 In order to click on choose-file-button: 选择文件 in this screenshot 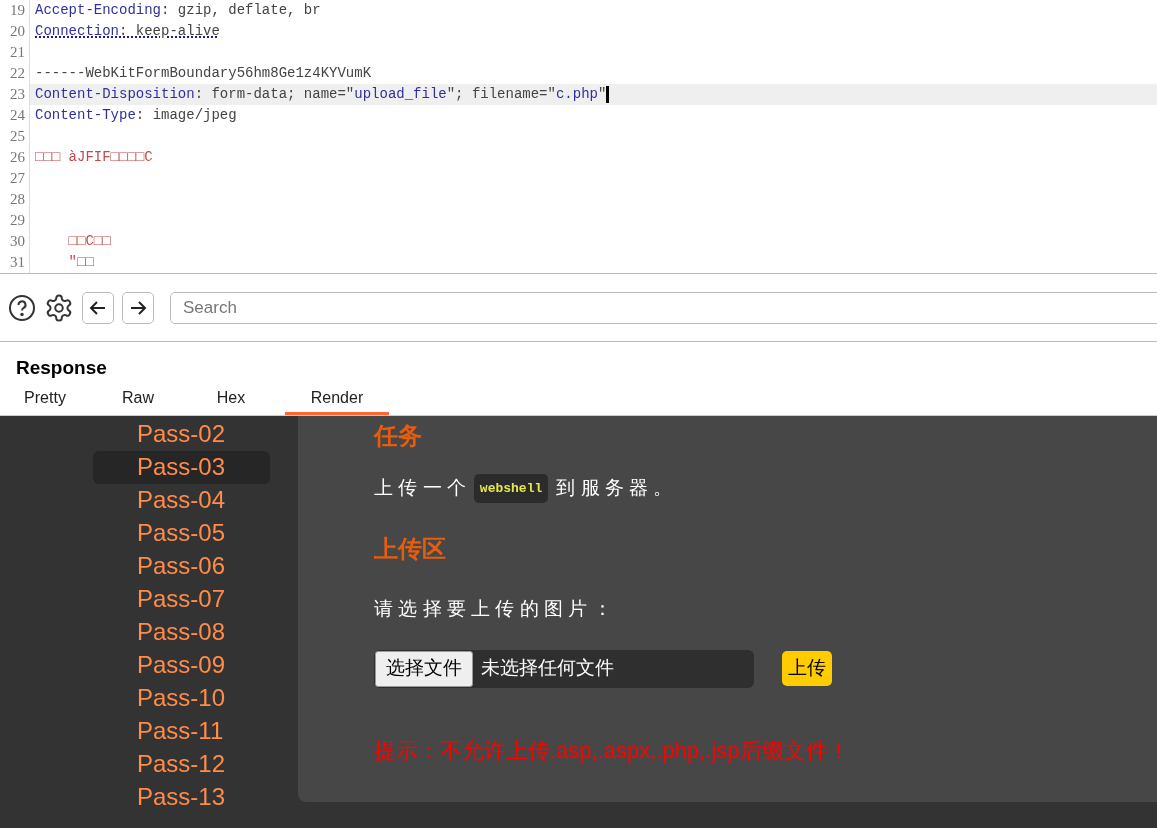, I will do `click(424, 668)`.